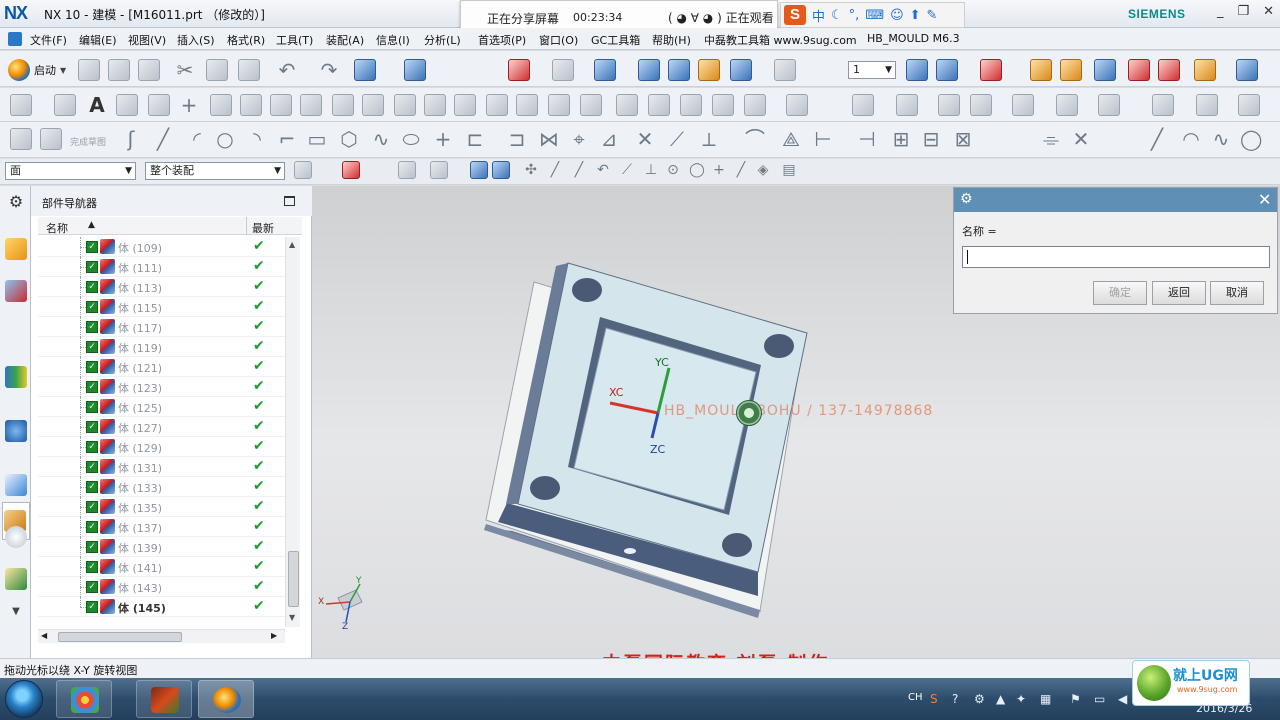  What do you see at coordinates (65, 105) in the screenshot?
I see `datum-icon` at bounding box center [65, 105].